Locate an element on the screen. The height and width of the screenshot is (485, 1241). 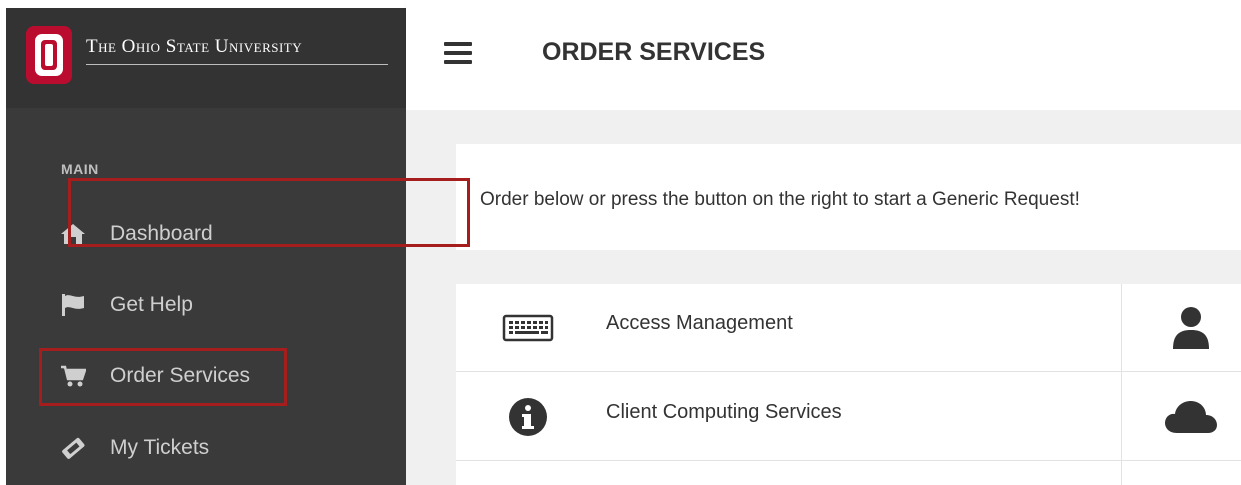
page-title: ORDER SERVICES is located at coordinates (654, 52).